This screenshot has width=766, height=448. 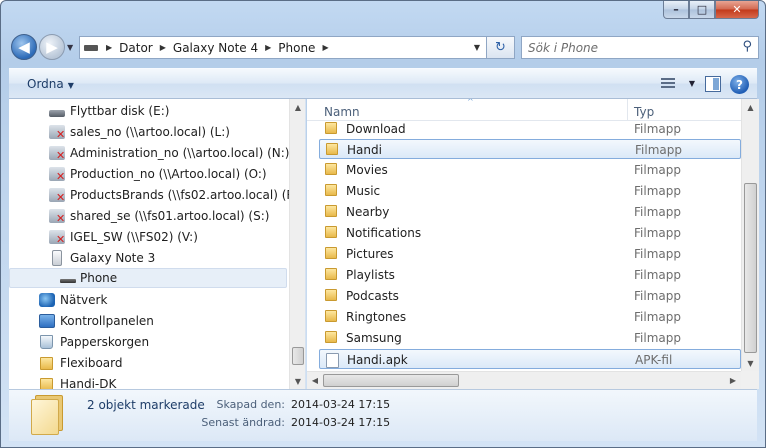 What do you see at coordinates (148, 278) in the screenshot?
I see `nav-item-phone: Phone` at bounding box center [148, 278].